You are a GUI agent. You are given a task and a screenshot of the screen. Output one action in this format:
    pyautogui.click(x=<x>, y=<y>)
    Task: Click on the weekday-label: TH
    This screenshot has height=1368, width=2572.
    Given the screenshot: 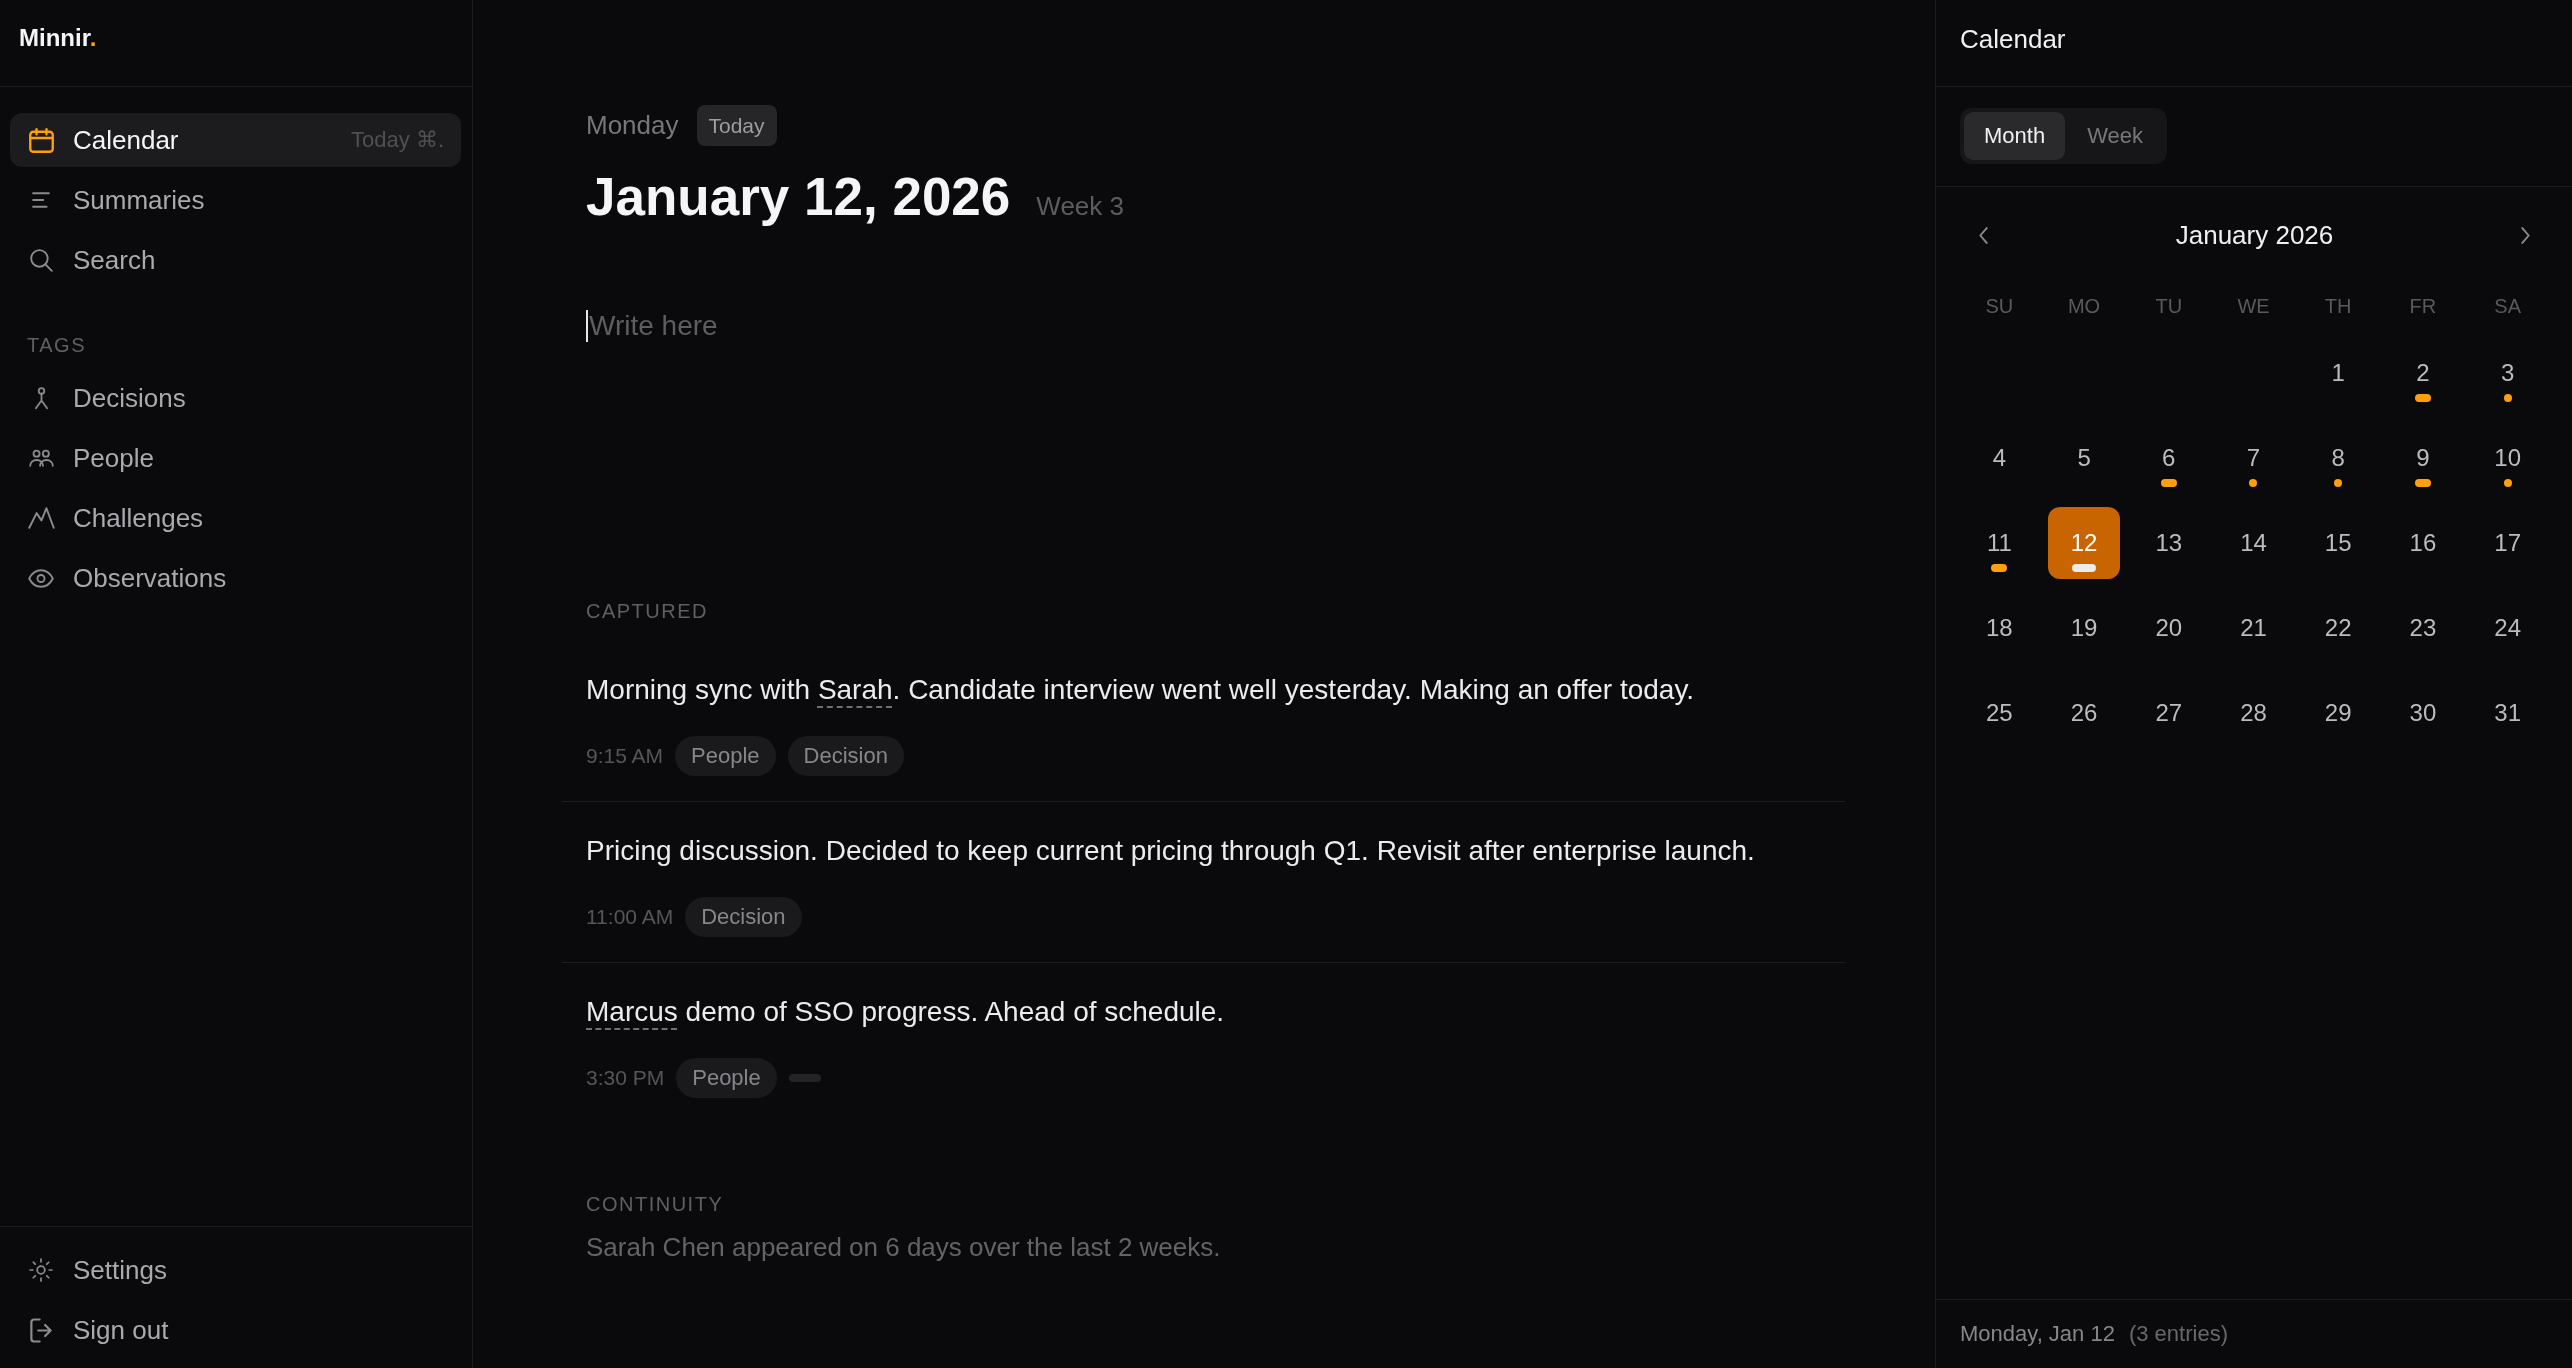 What is the action you would take?
    pyautogui.click(x=2338, y=306)
    